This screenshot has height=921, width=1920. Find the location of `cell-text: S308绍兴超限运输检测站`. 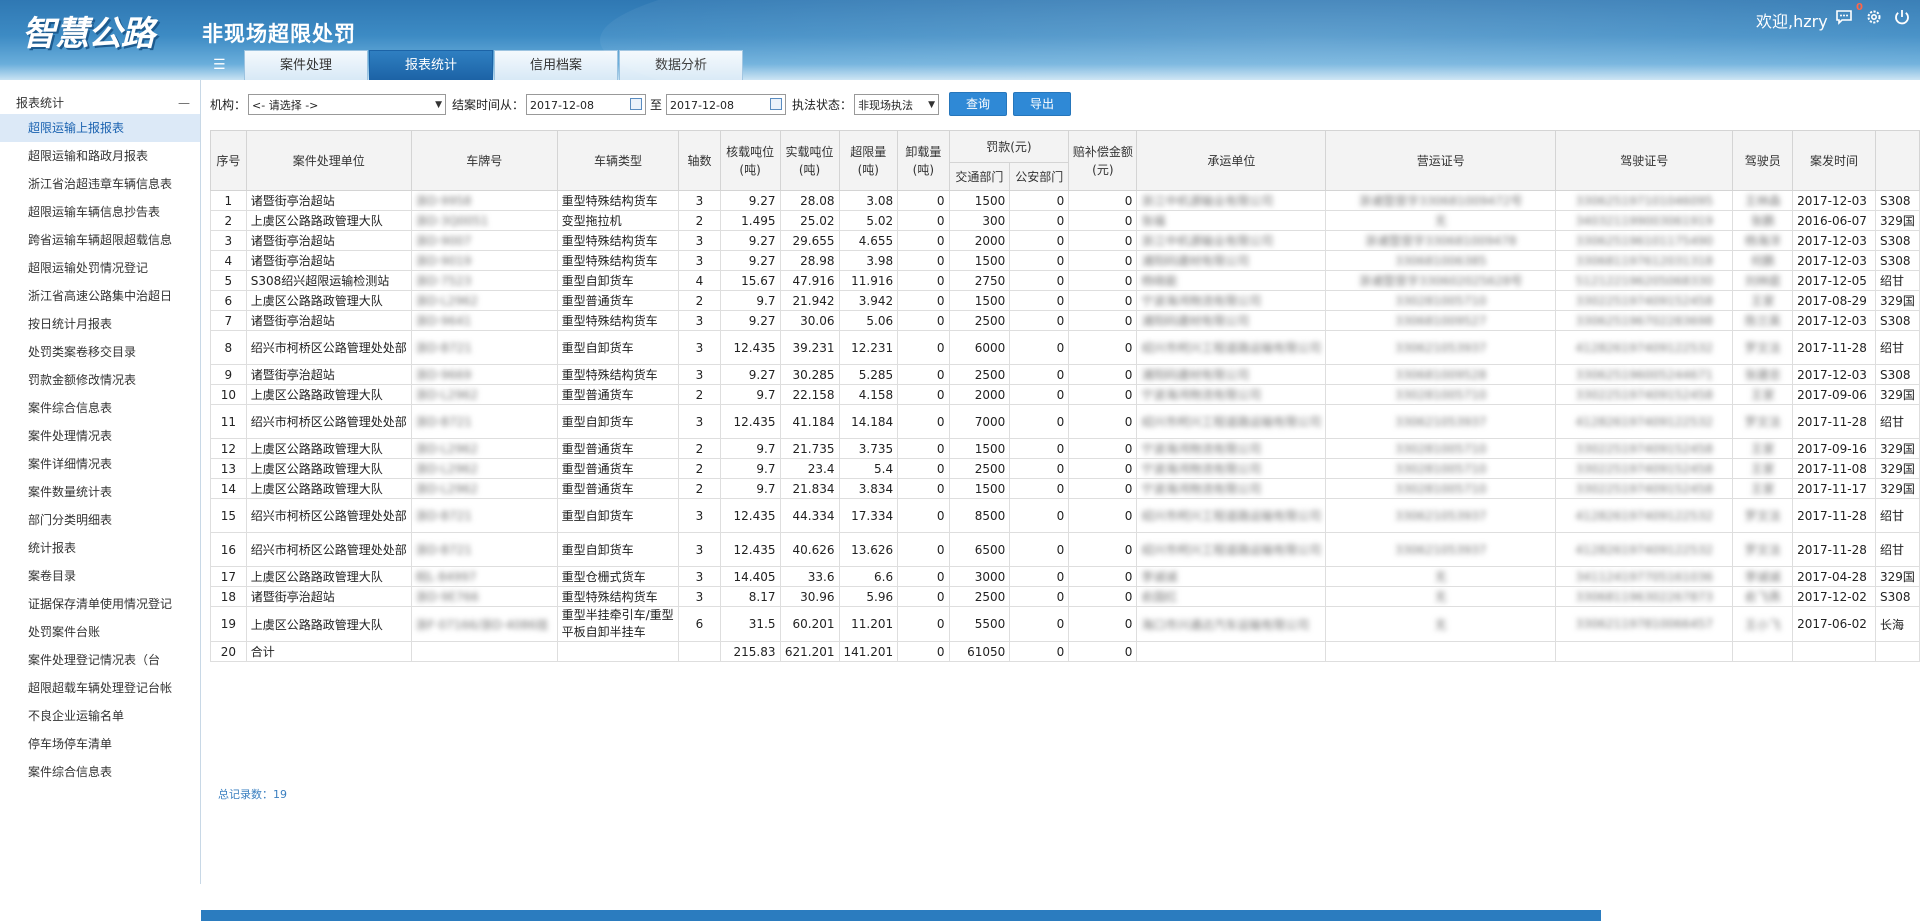

cell-text: S308绍兴超限运输检测站 is located at coordinates (320, 281).